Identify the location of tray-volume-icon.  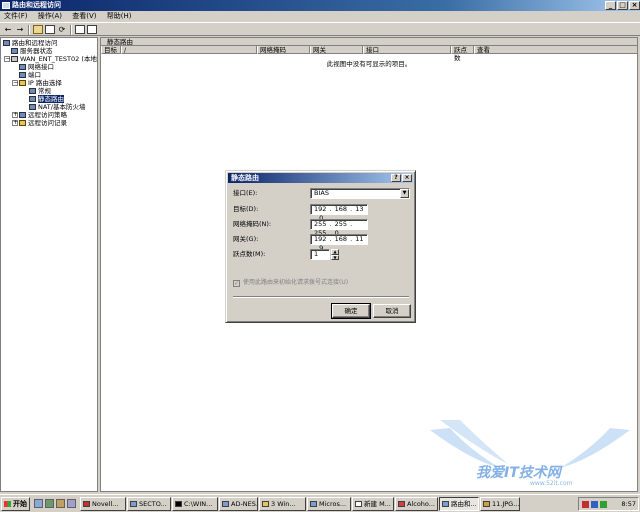
(603, 504).